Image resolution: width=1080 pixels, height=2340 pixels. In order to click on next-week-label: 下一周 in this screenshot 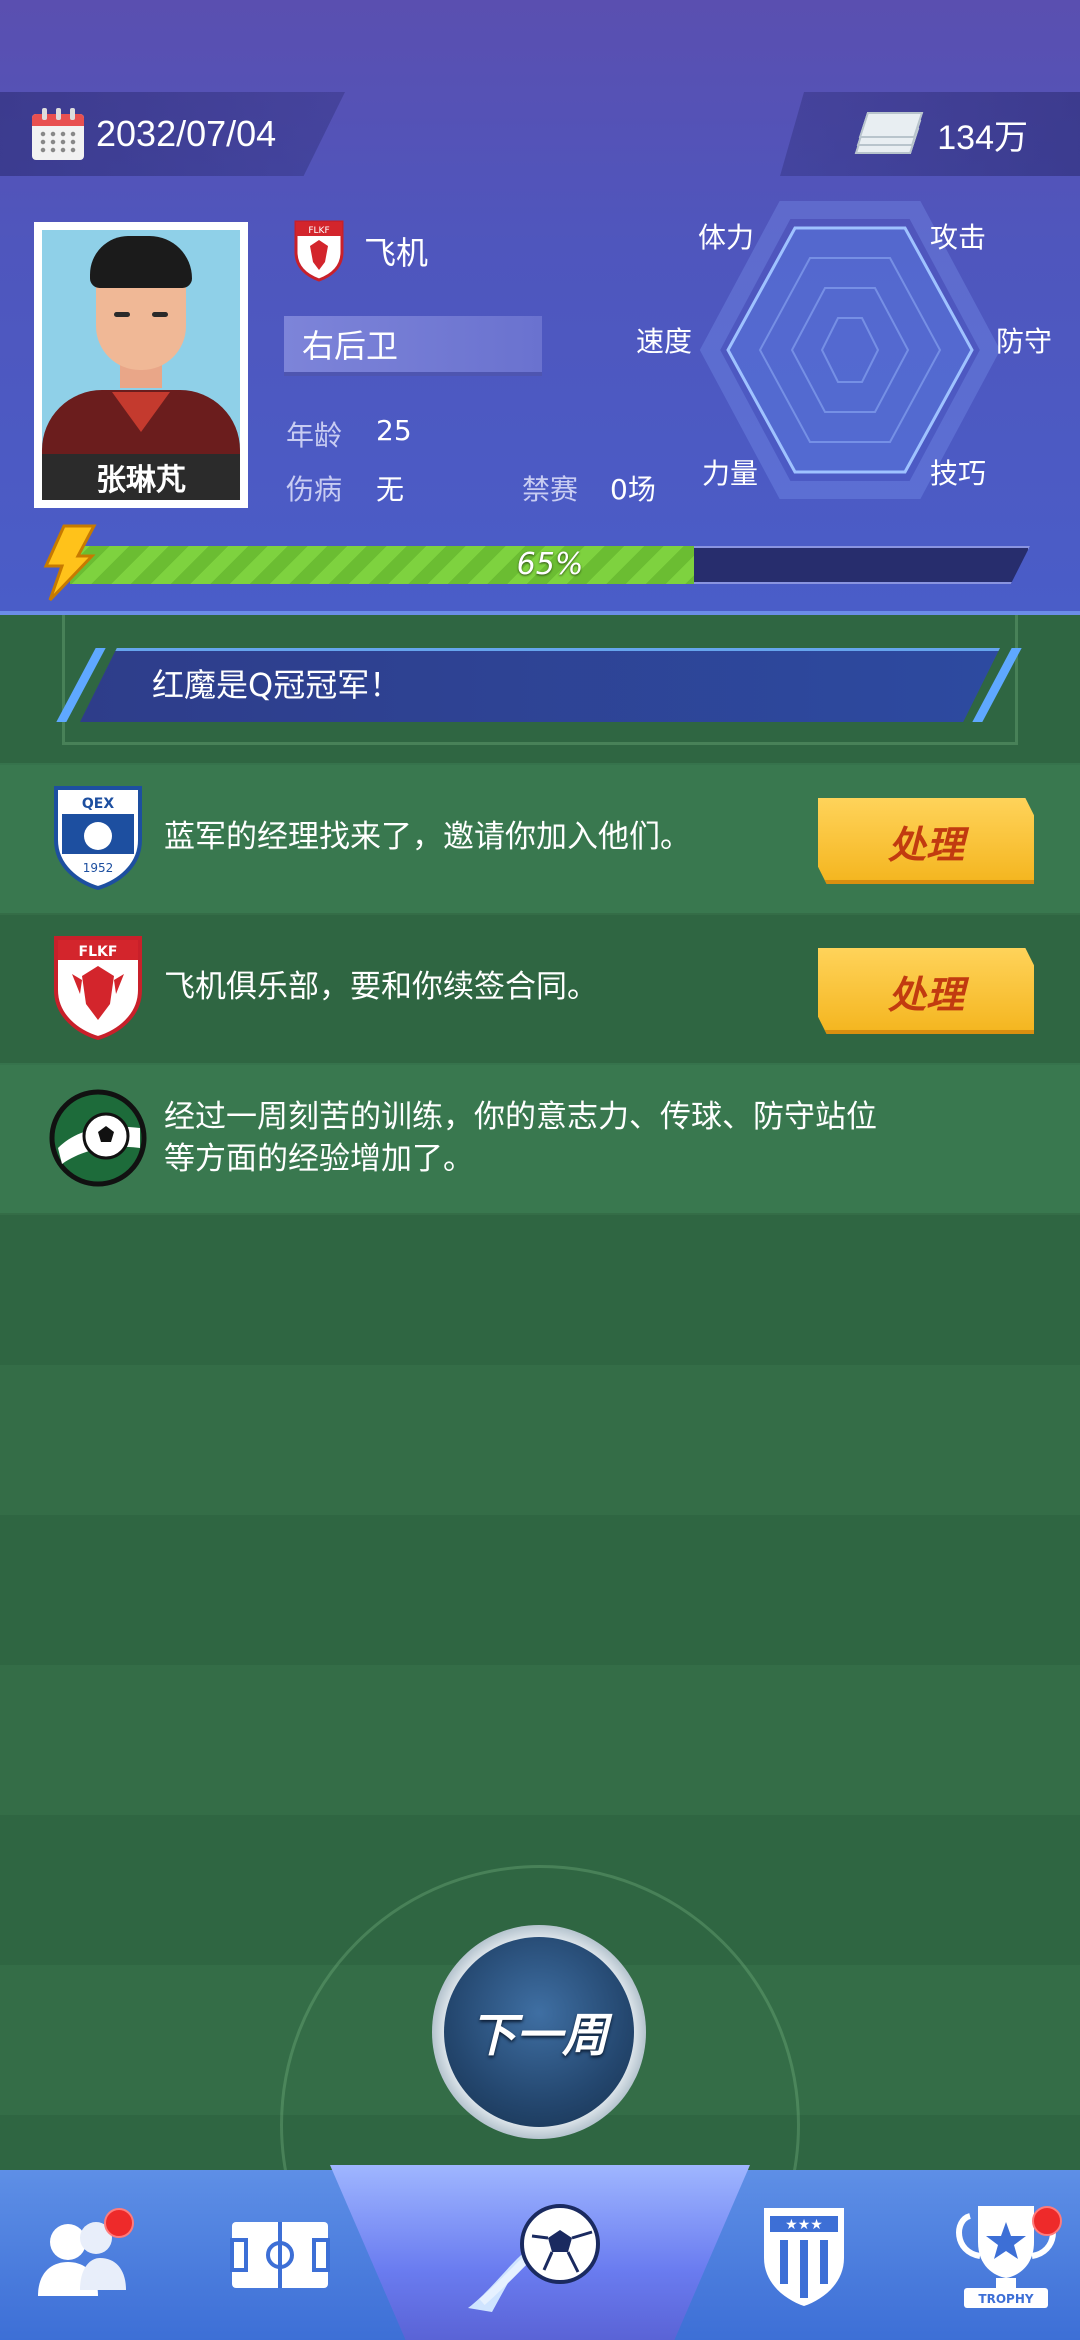, I will do `click(539, 2032)`.